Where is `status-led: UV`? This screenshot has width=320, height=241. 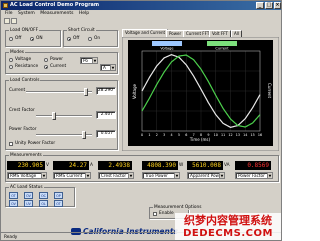 status-led: UV is located at coordinates (28, 203).